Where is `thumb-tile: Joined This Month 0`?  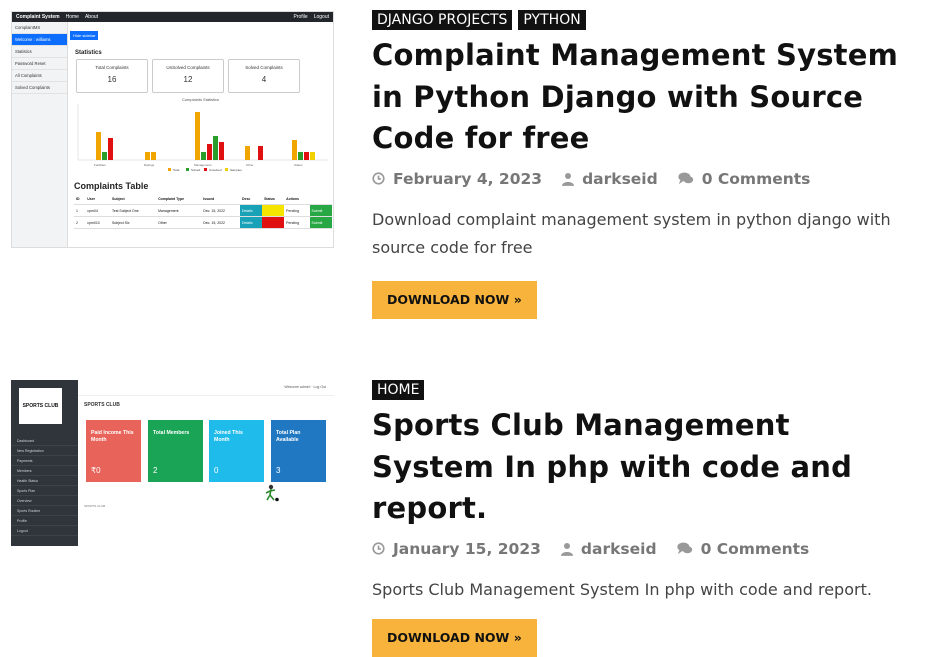
thumb-tile: Joined This Month 0 is located at coordinates (236, 451).